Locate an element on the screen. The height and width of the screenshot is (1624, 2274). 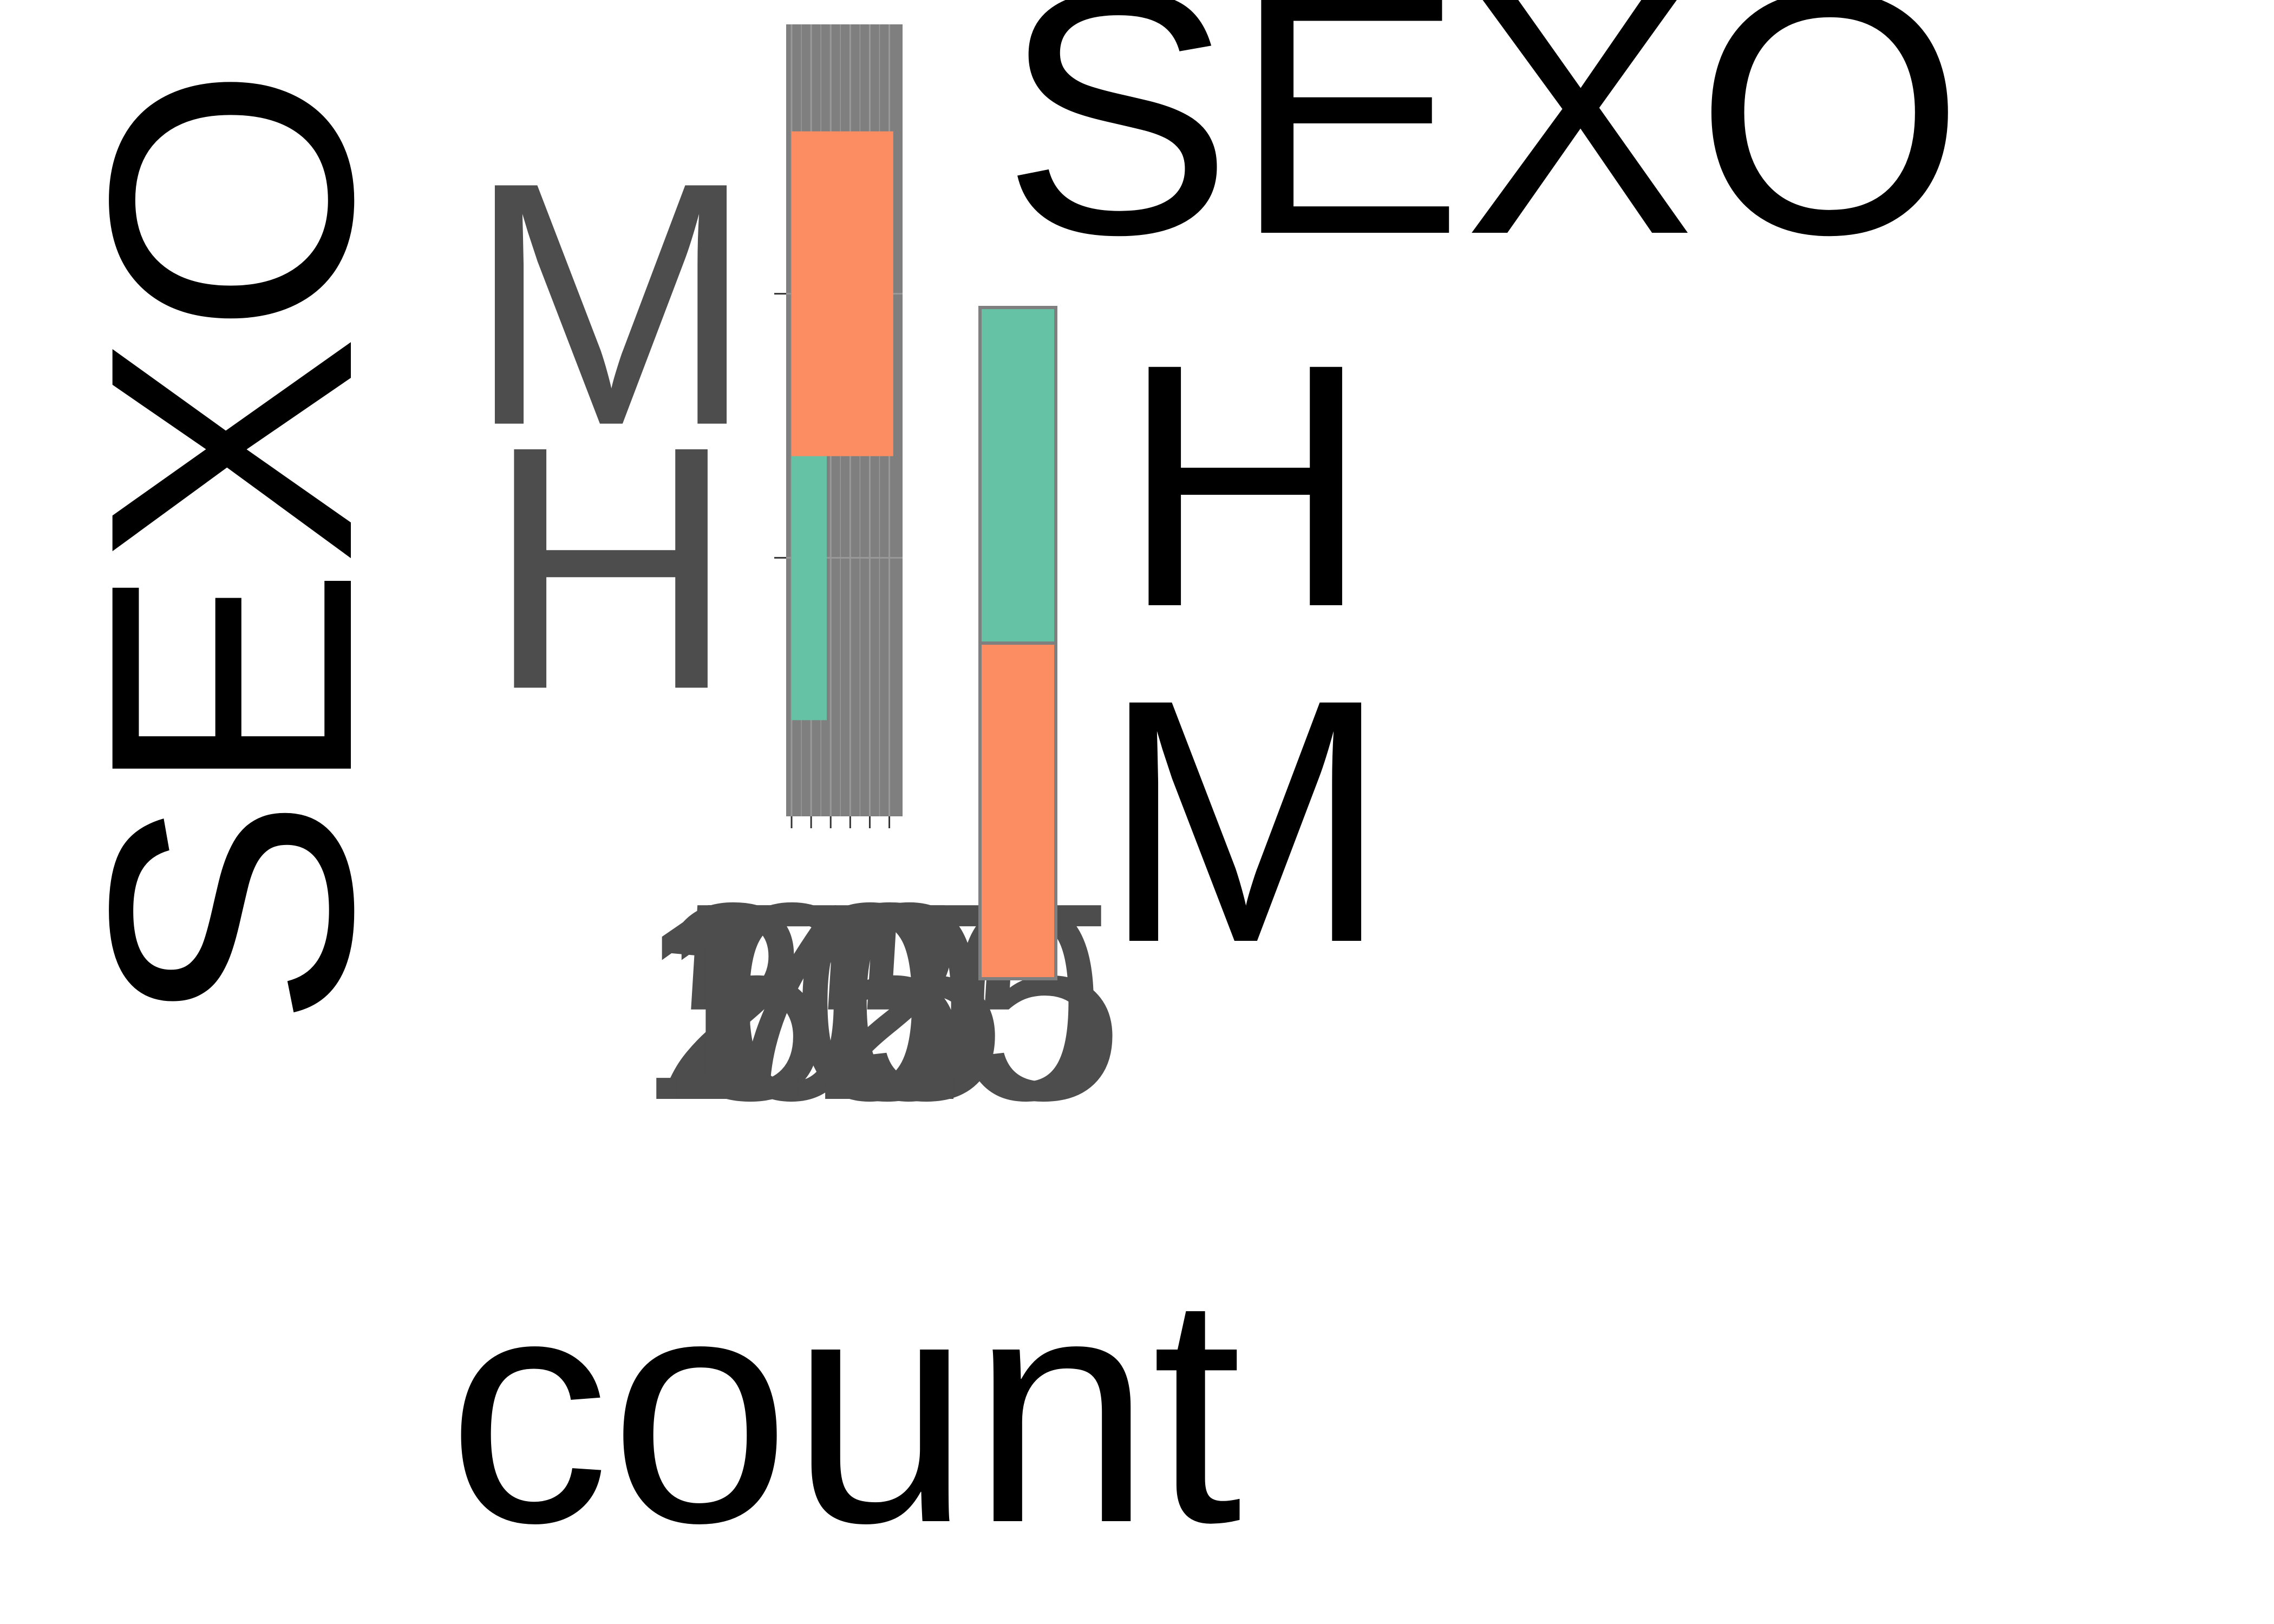
bar-m is located at coordinates (843, 294).